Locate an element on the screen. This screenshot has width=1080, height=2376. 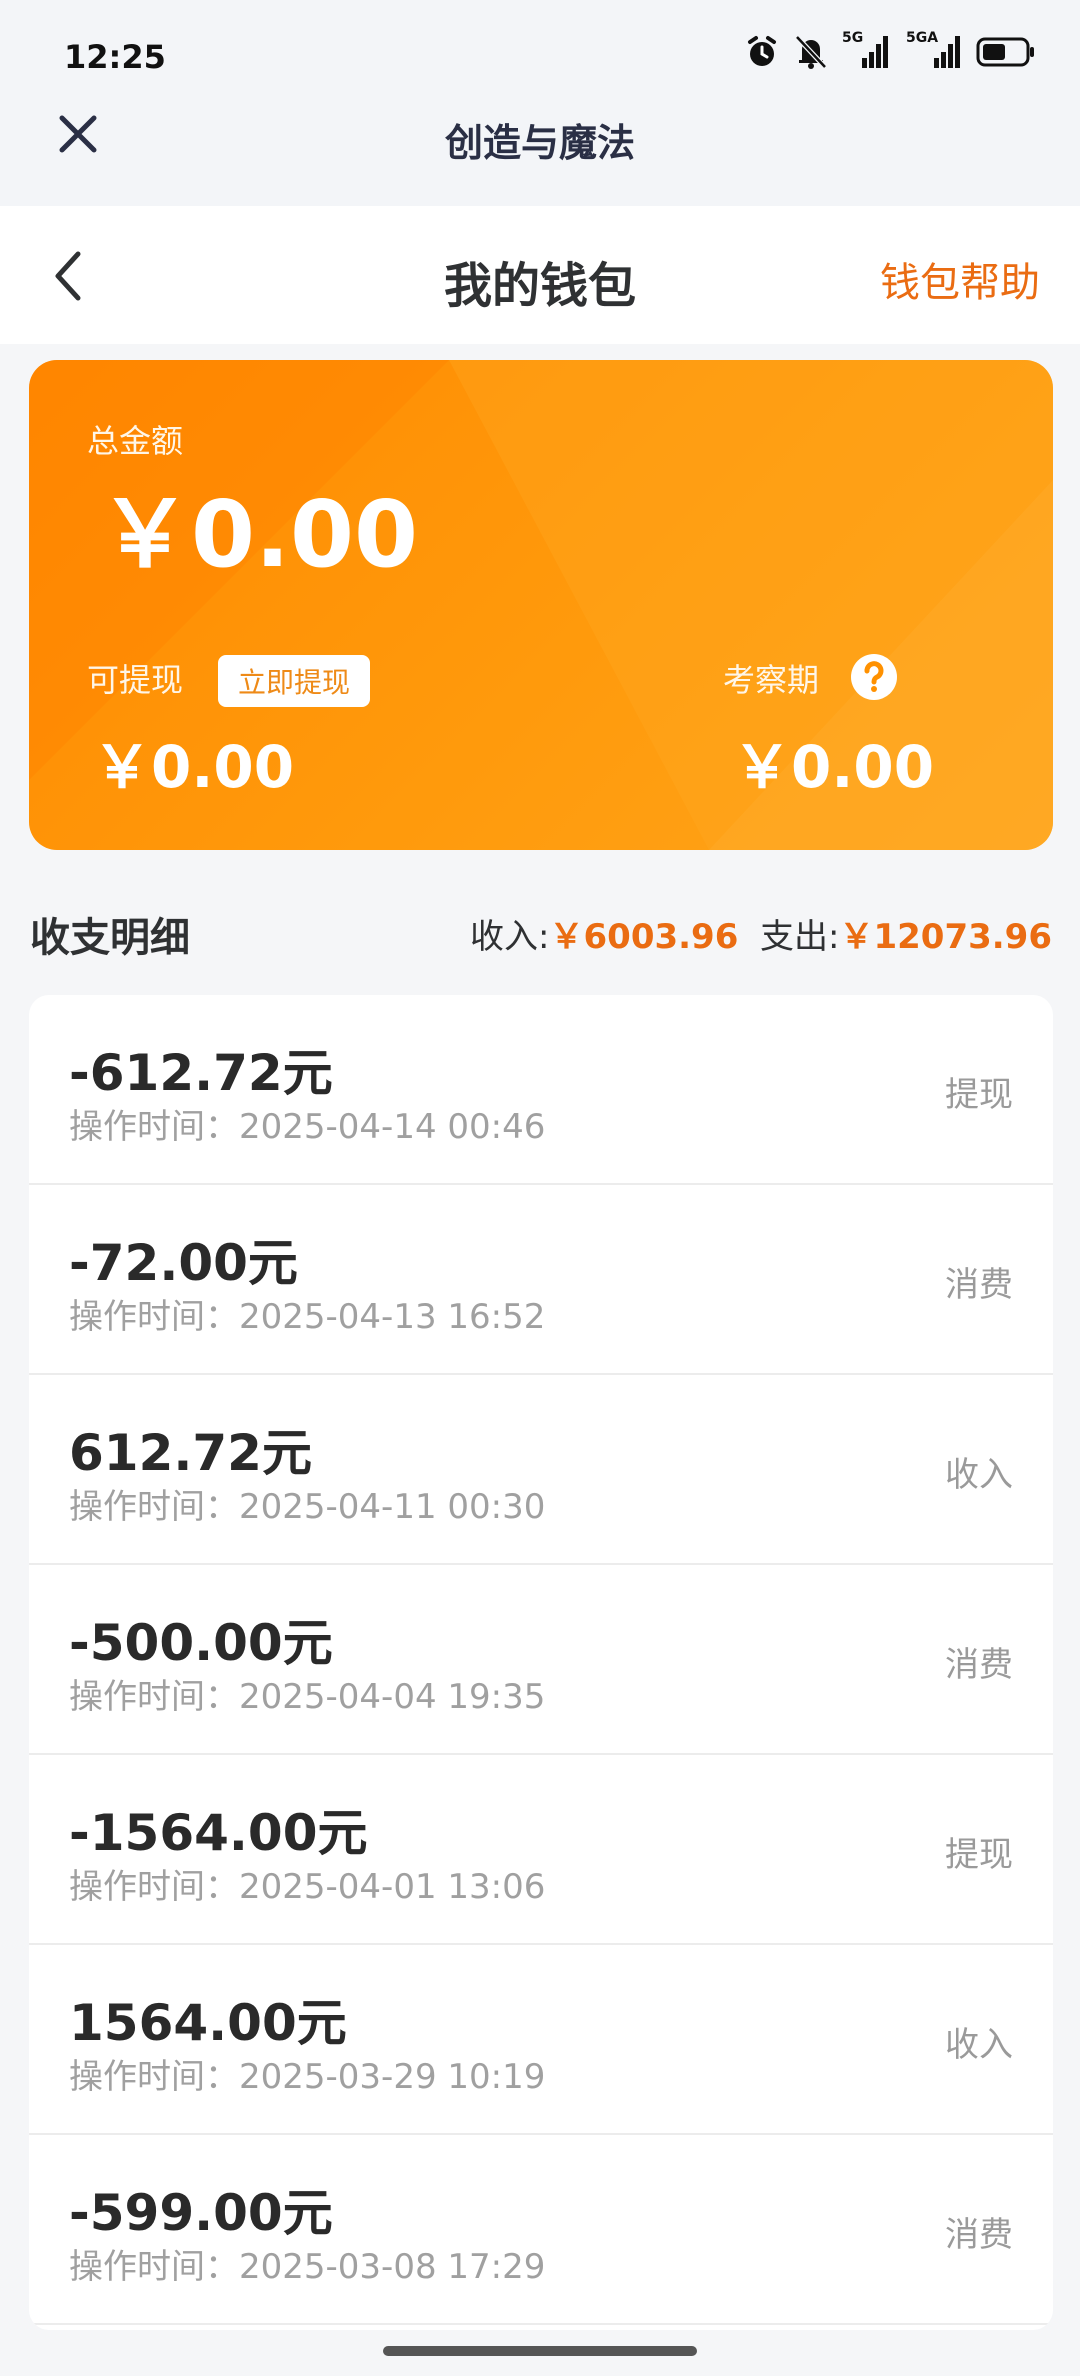
bell-muted-icon is located at coordinates (811, 52).